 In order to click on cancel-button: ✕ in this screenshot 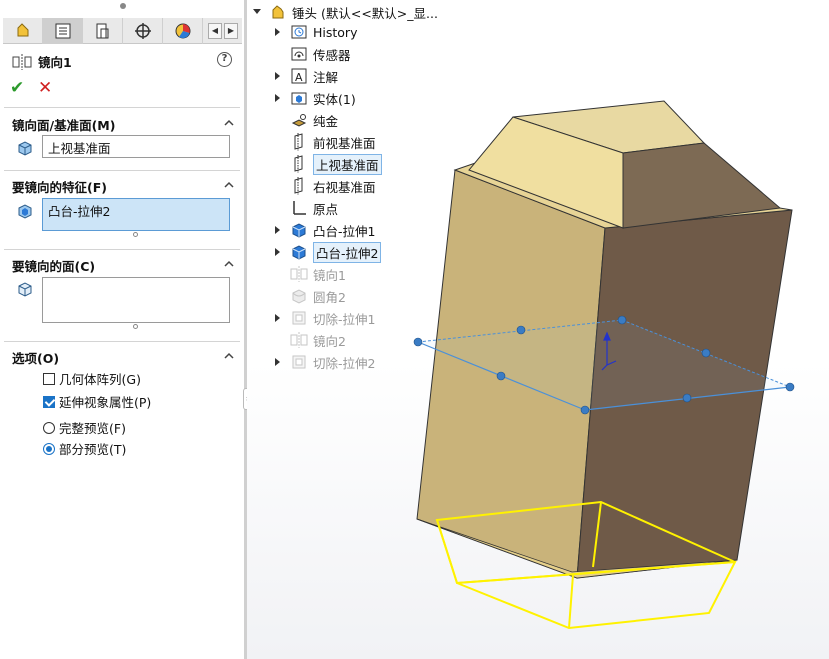, I will do `click(45, 88)`.